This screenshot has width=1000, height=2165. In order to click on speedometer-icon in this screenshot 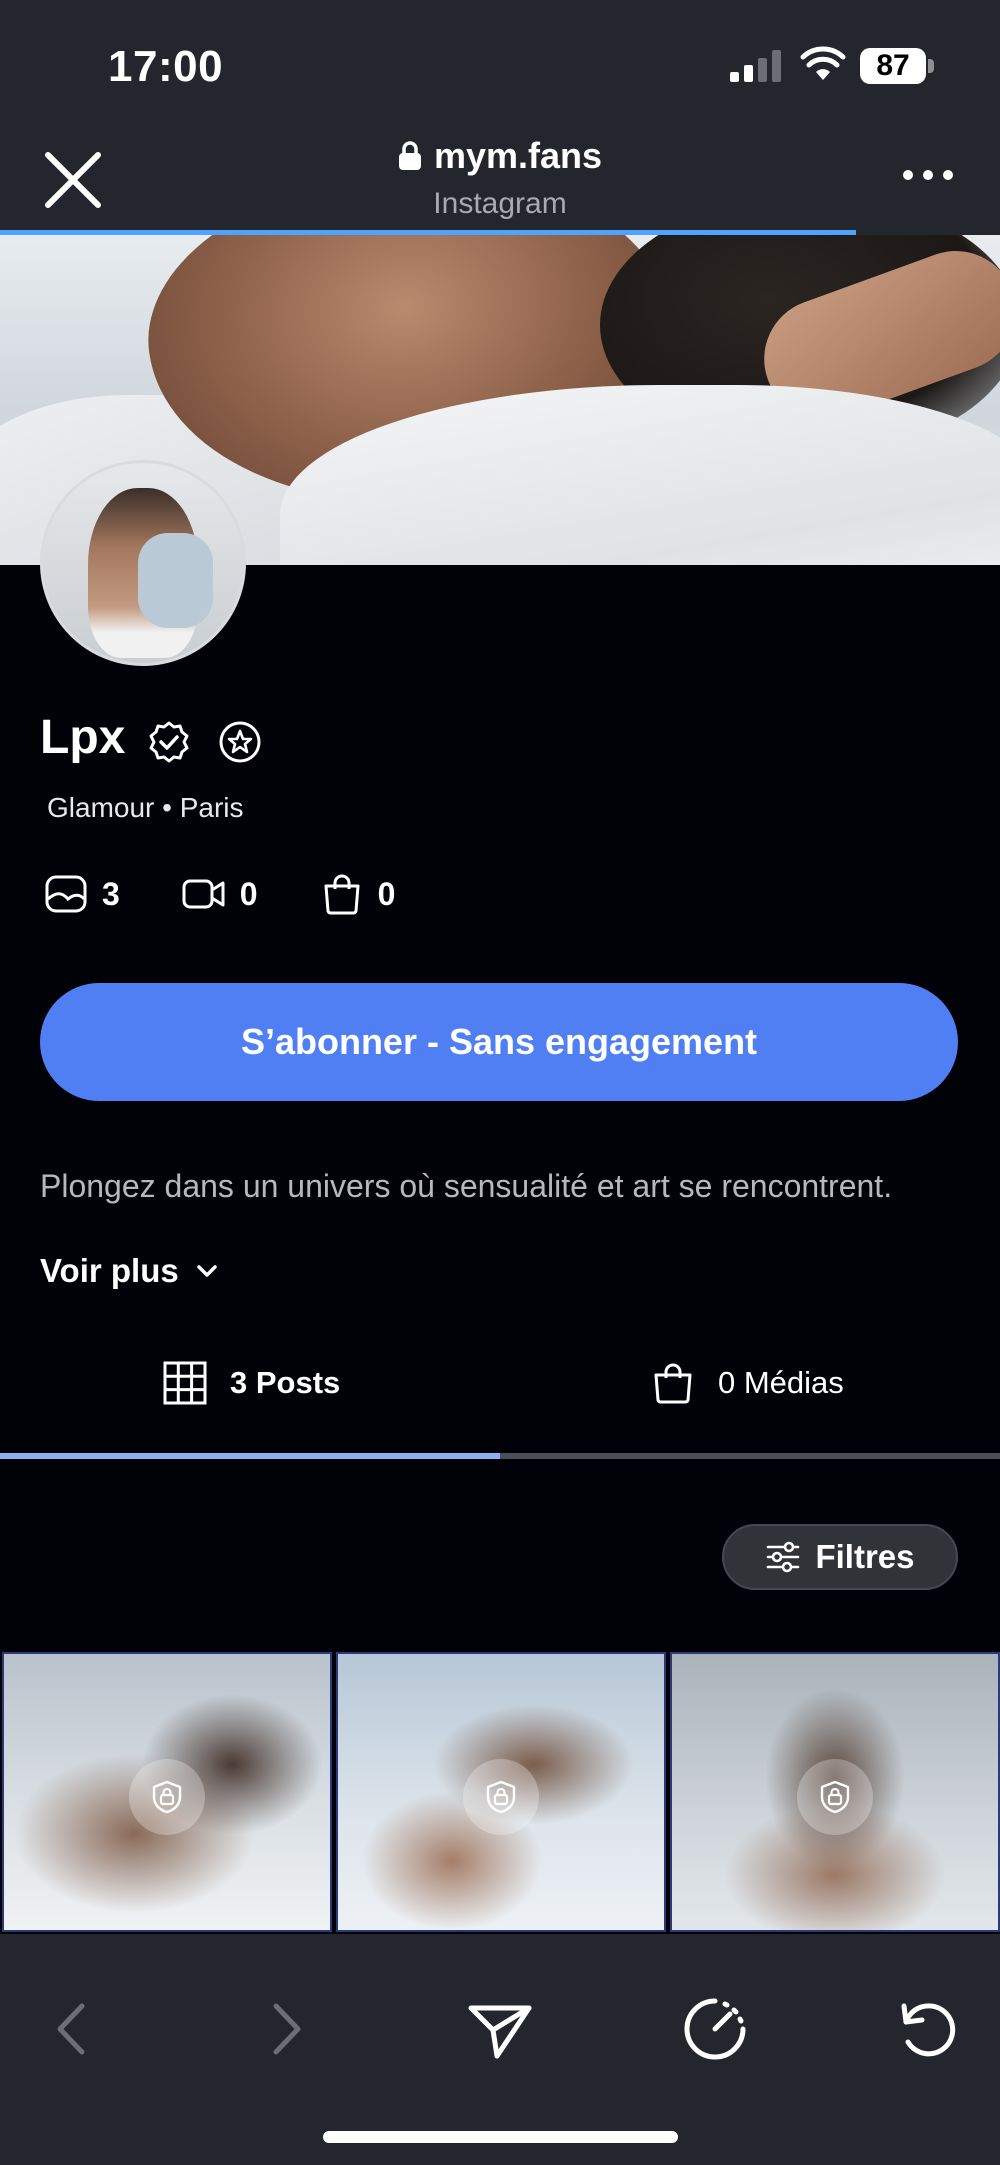, I will do `click(715, 2029)`.